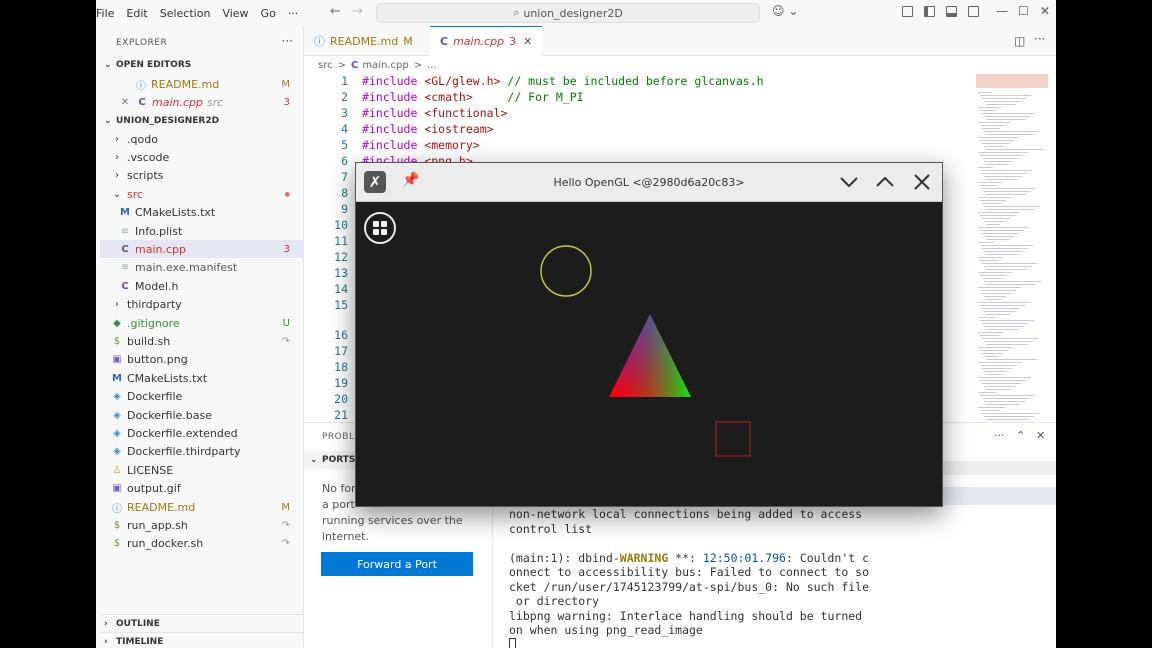 Image resolution: width=1152 pixels, height=648 pixels. I want to click on tree-item: ≡ main.exe.manifest, so click(202, 268).